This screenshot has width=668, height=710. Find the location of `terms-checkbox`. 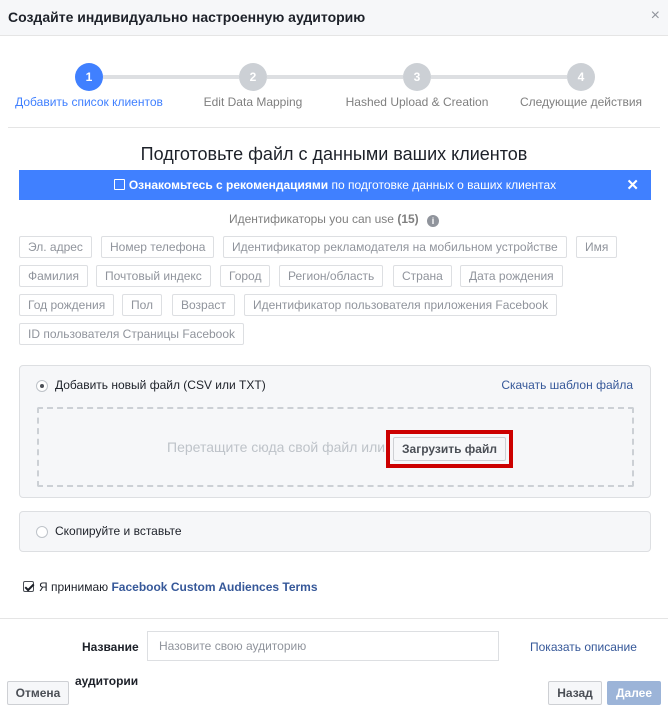

terms-checkbox is located at coordinates (28, 586).